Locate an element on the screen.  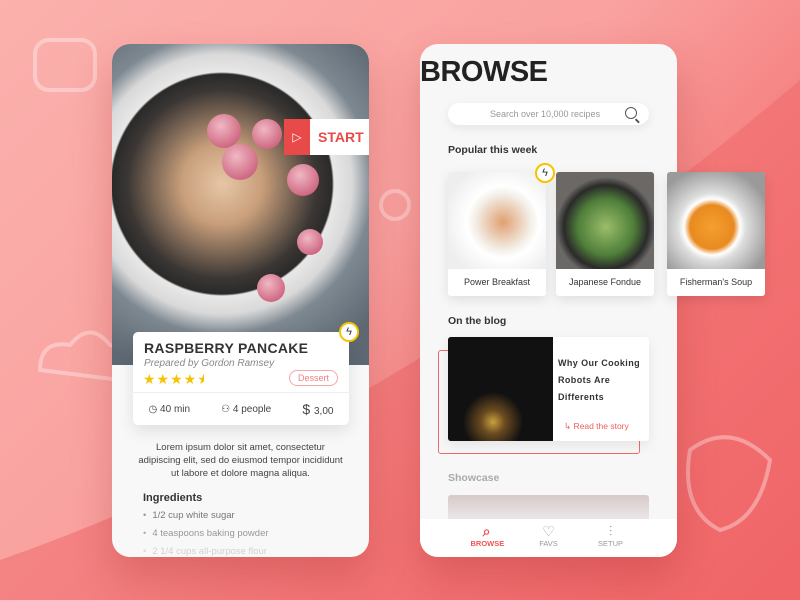
read-story-link: ↳ Read the story is located at coordinates (596, 426).